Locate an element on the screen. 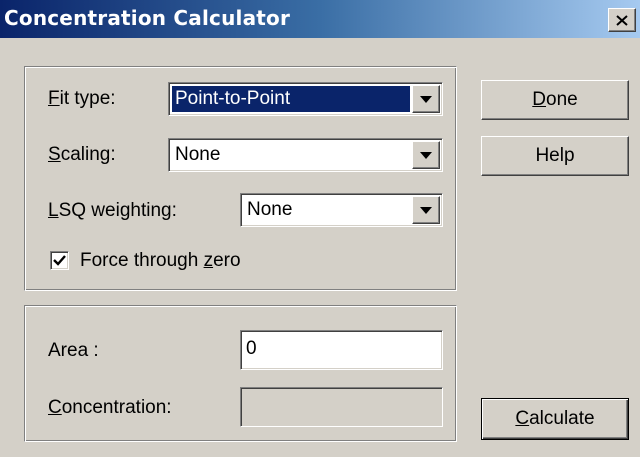 Image resolution: width=640 pixels, height=457 pixels. force-zero-checkbox is located at coordinates (59, 260).